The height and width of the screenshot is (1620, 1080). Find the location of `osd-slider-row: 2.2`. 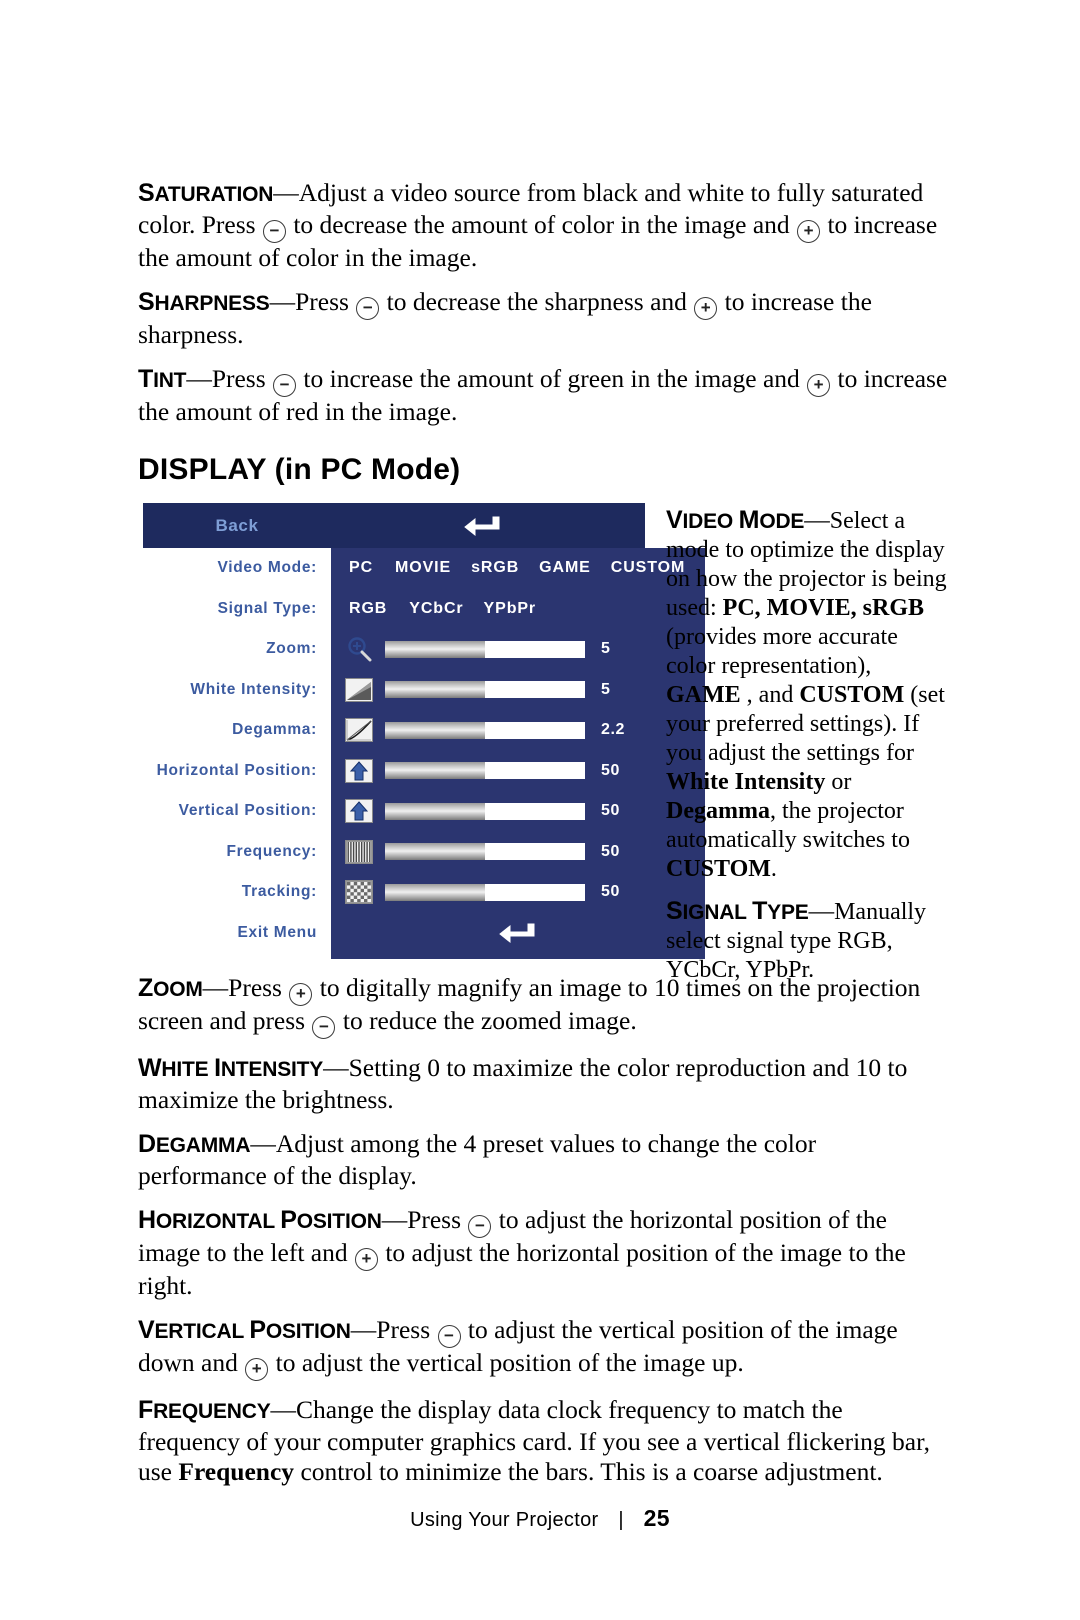

osd-slider-row: 2.2 is located at coordinates (518, 730).